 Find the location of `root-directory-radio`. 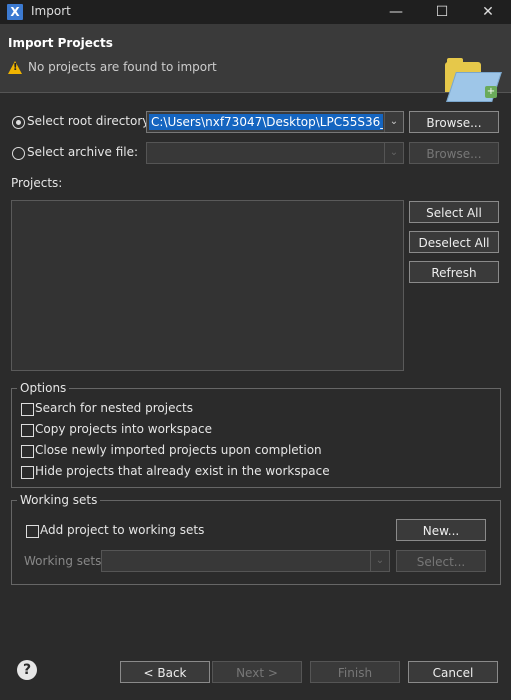

root-directory-radio is located at coordinates (18, 122).